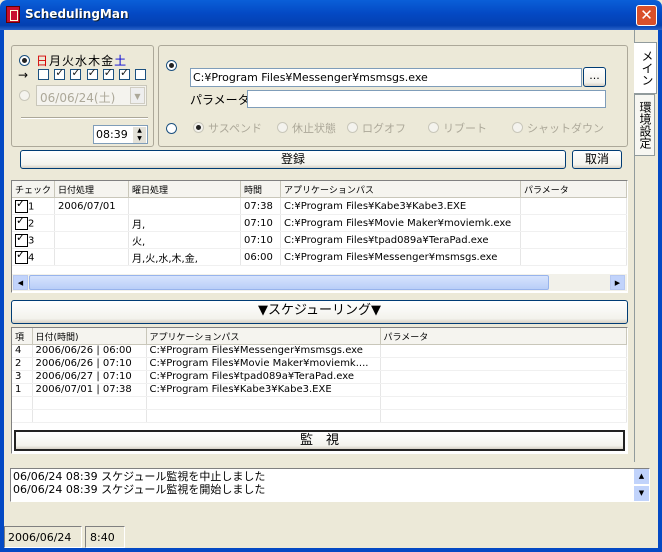 This screenshot has height=552, width=662. What do you see at coordinates (617, 282) in the screenshot?
I see `scroll-right-icon: ▶` at bounding box center [617, 282].